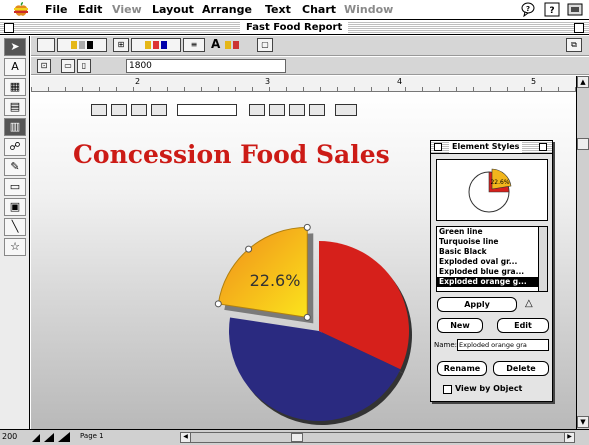  I want to click on star-tool-icon: ☆, so click(15, 247).